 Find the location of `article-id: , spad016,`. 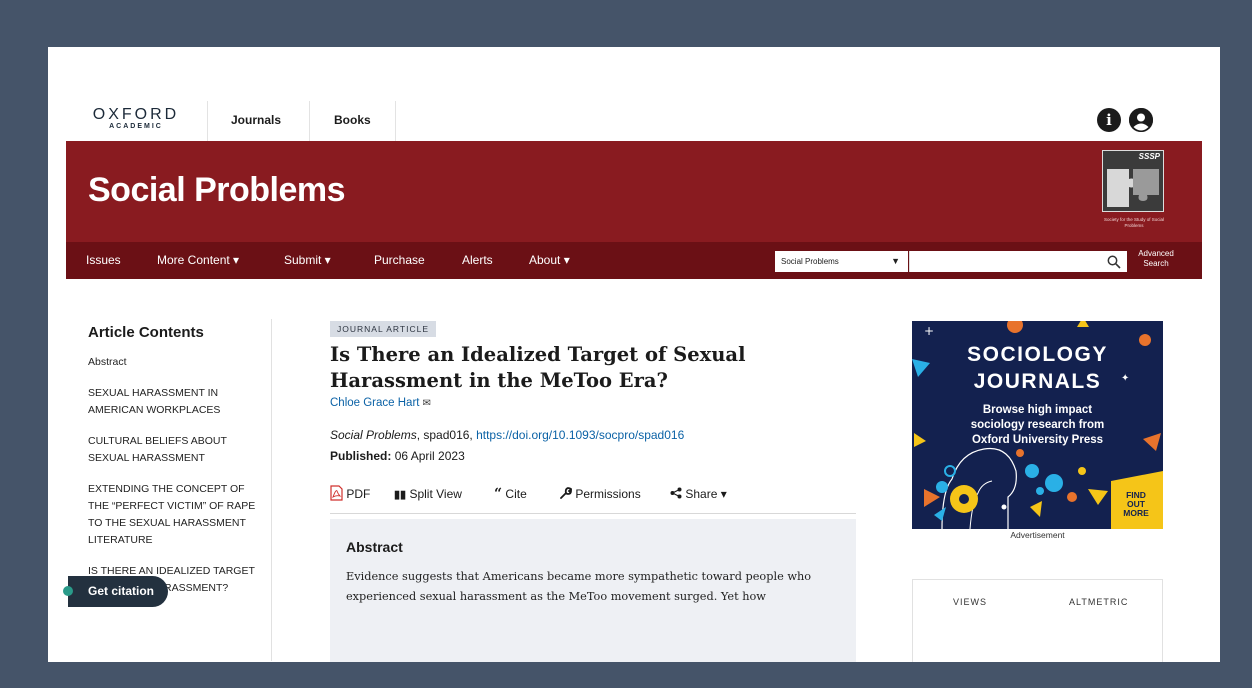

article-id: , spad016, is located at coordinates (446, 435).